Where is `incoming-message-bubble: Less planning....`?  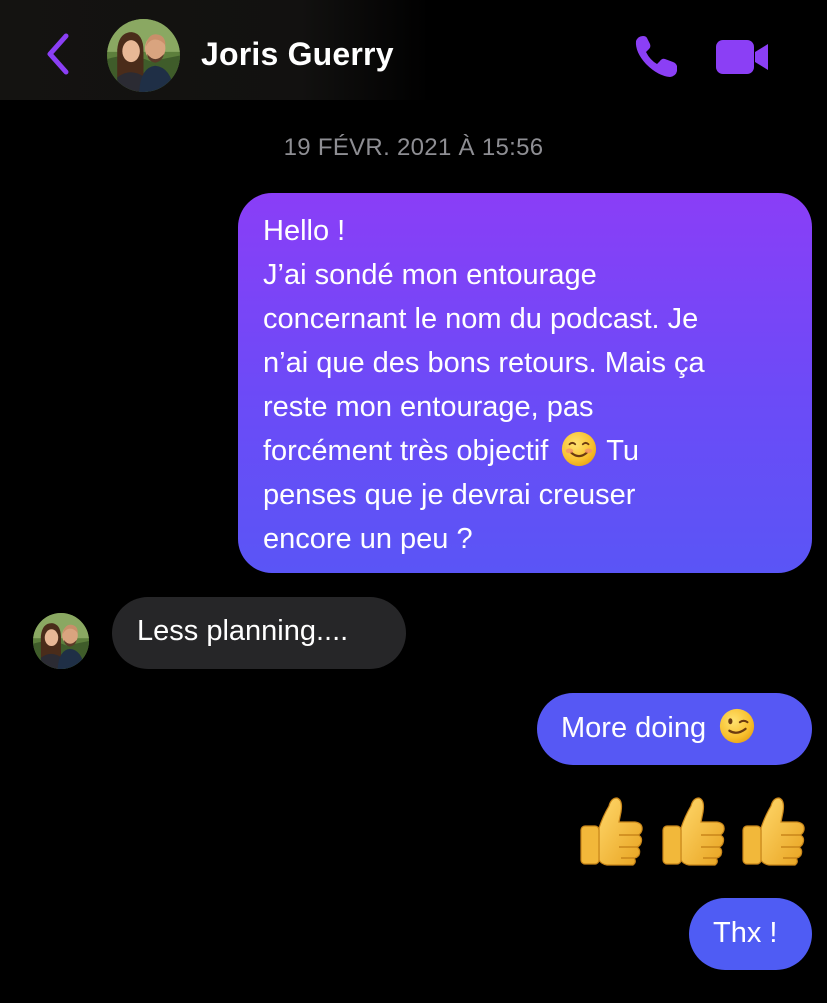
incoming-message-bubble: Less planning.... is located at coordinates (259, 633).